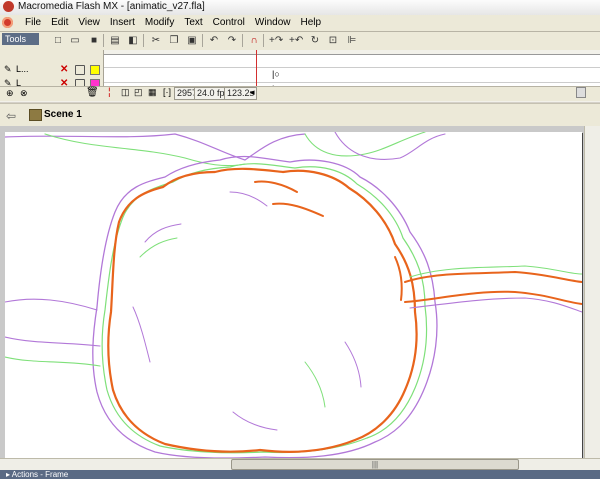  I want to click on onion-outline-icon: ◰, so click(138, 92).